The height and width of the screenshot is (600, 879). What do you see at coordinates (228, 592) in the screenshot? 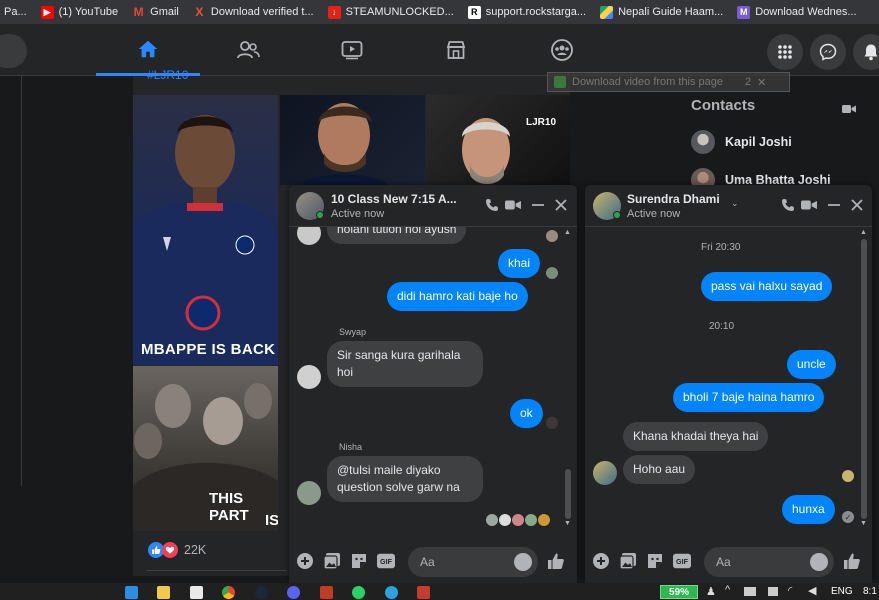
I see `chrome-icon` at bounding box center [228, 592].